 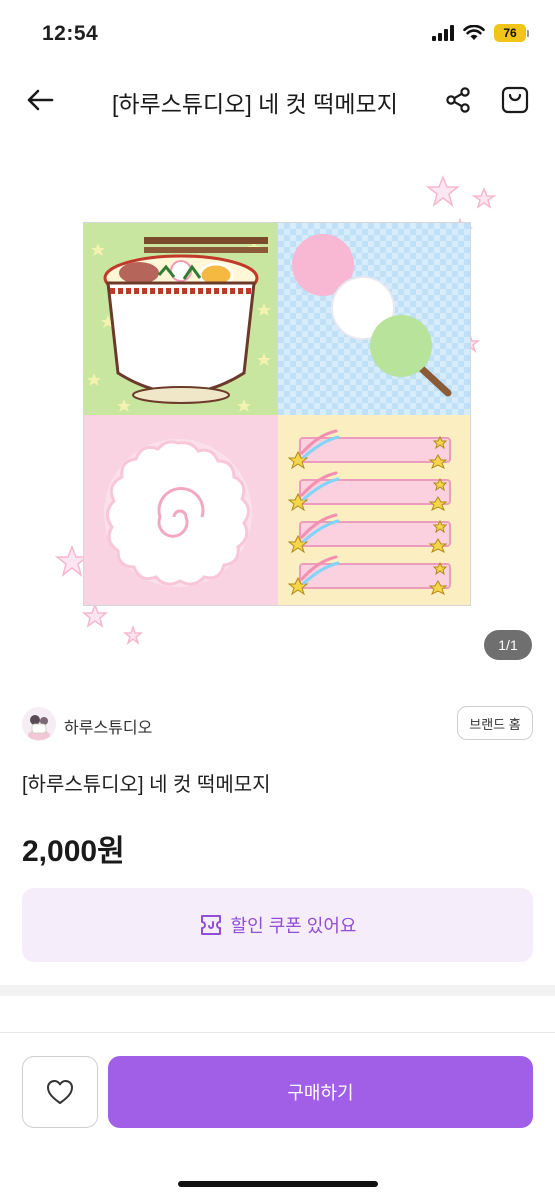 What do you see at coordinates (474, 32) in the screenshot?
I see `wifi-icon` at bounding box center [474, 32].